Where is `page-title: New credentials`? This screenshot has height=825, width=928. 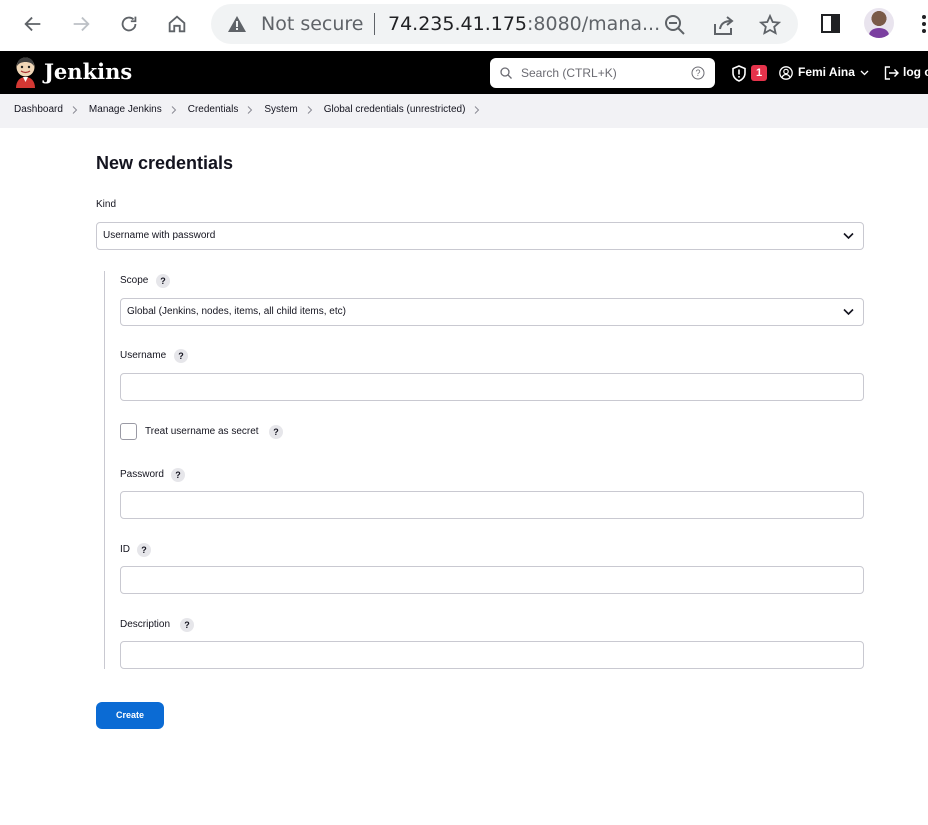
page-title: New credentials is located at coordinates (165, 163).